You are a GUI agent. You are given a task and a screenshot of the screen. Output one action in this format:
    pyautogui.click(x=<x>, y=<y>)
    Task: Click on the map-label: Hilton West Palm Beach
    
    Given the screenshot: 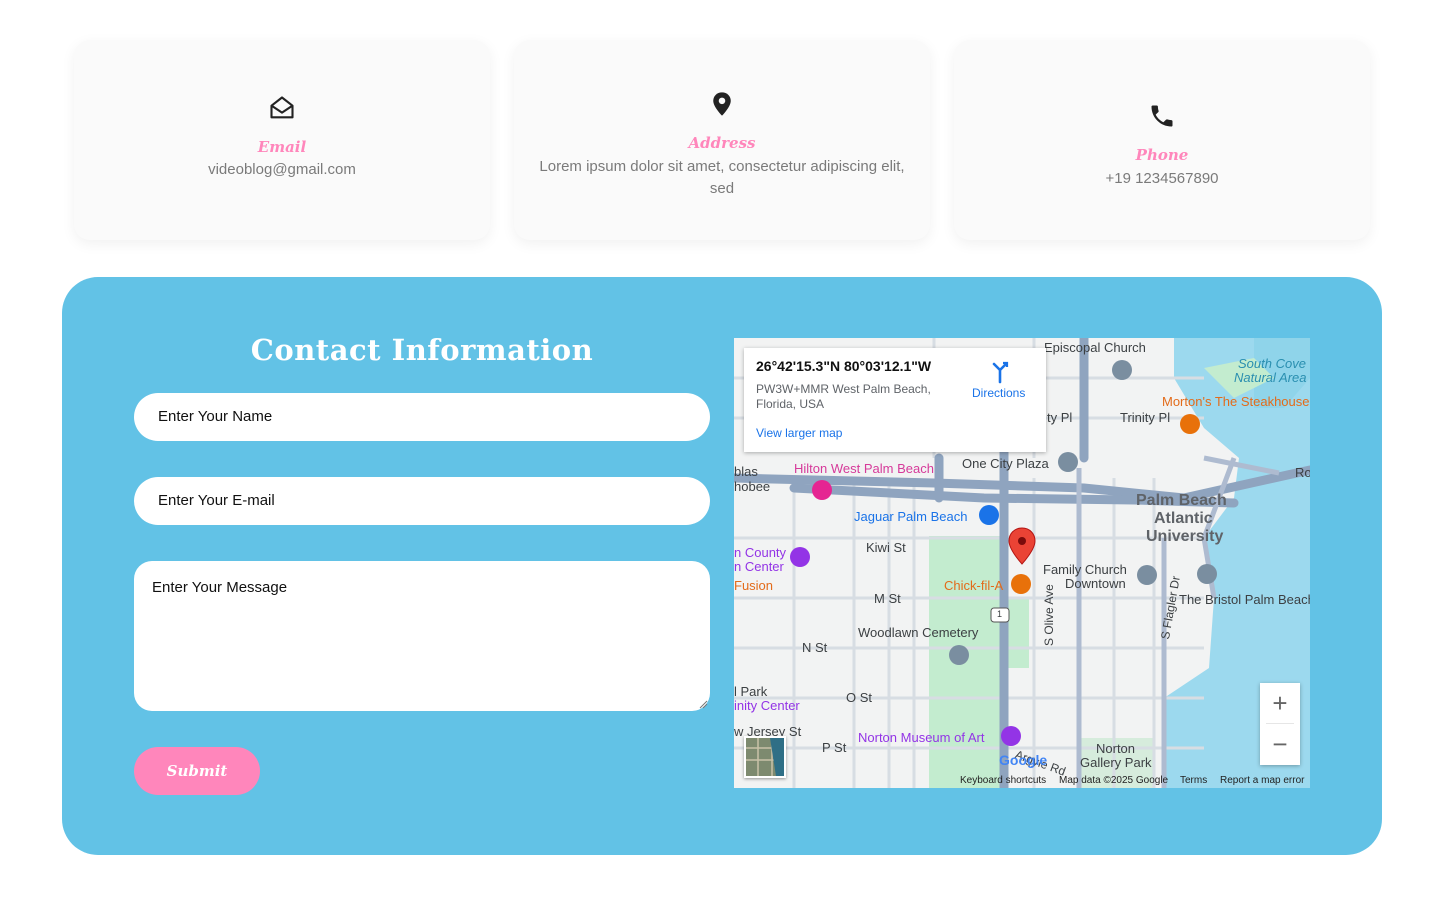 What is the action you would take?
    pyautogui.click(x=864, y=468)
    